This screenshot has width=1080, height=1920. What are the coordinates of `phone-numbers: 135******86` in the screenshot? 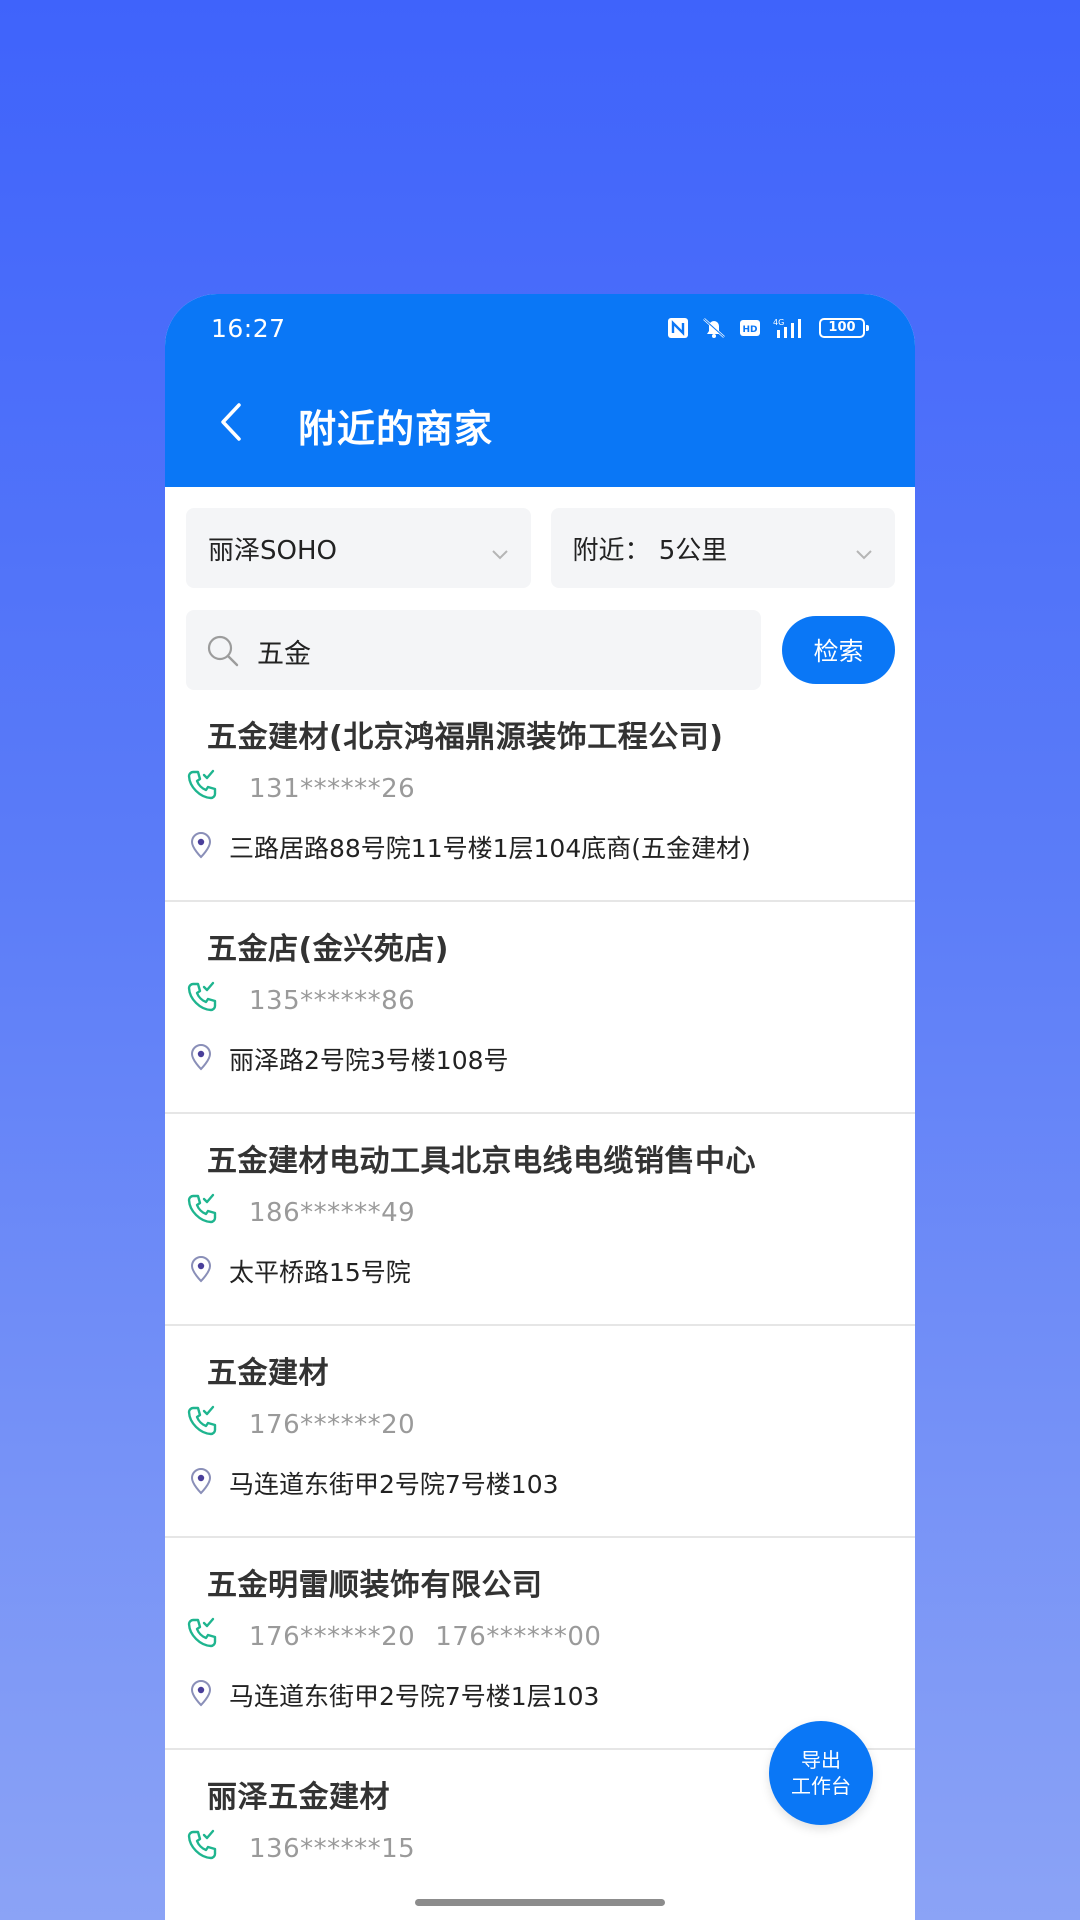 It's located at (332, 1001).